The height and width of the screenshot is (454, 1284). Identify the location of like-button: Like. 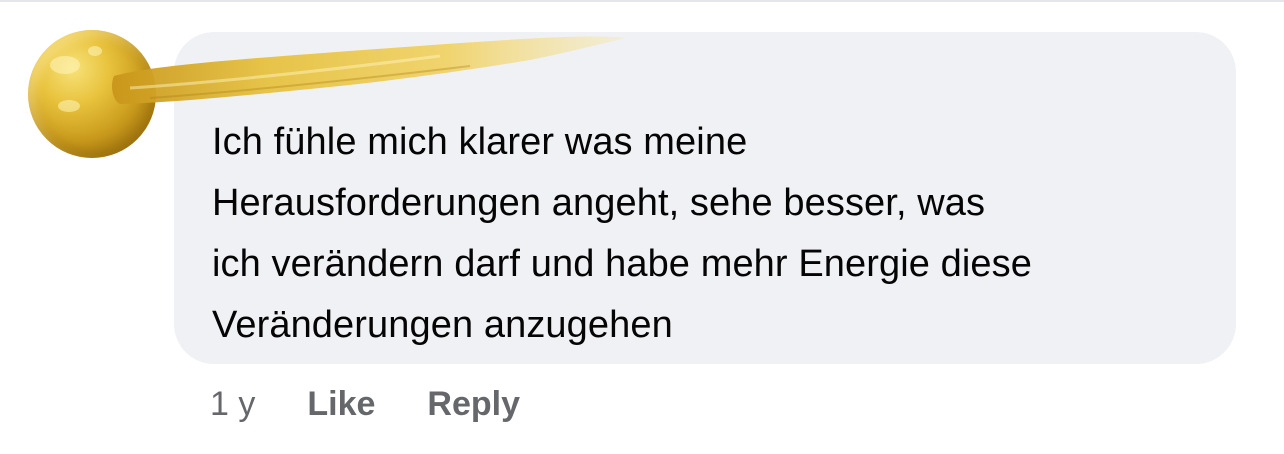
(341, 404).